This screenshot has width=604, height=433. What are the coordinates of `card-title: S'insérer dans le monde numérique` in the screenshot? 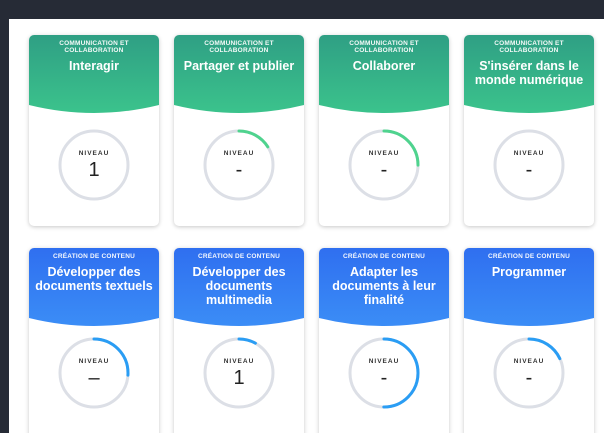 It's located at (529, 73).